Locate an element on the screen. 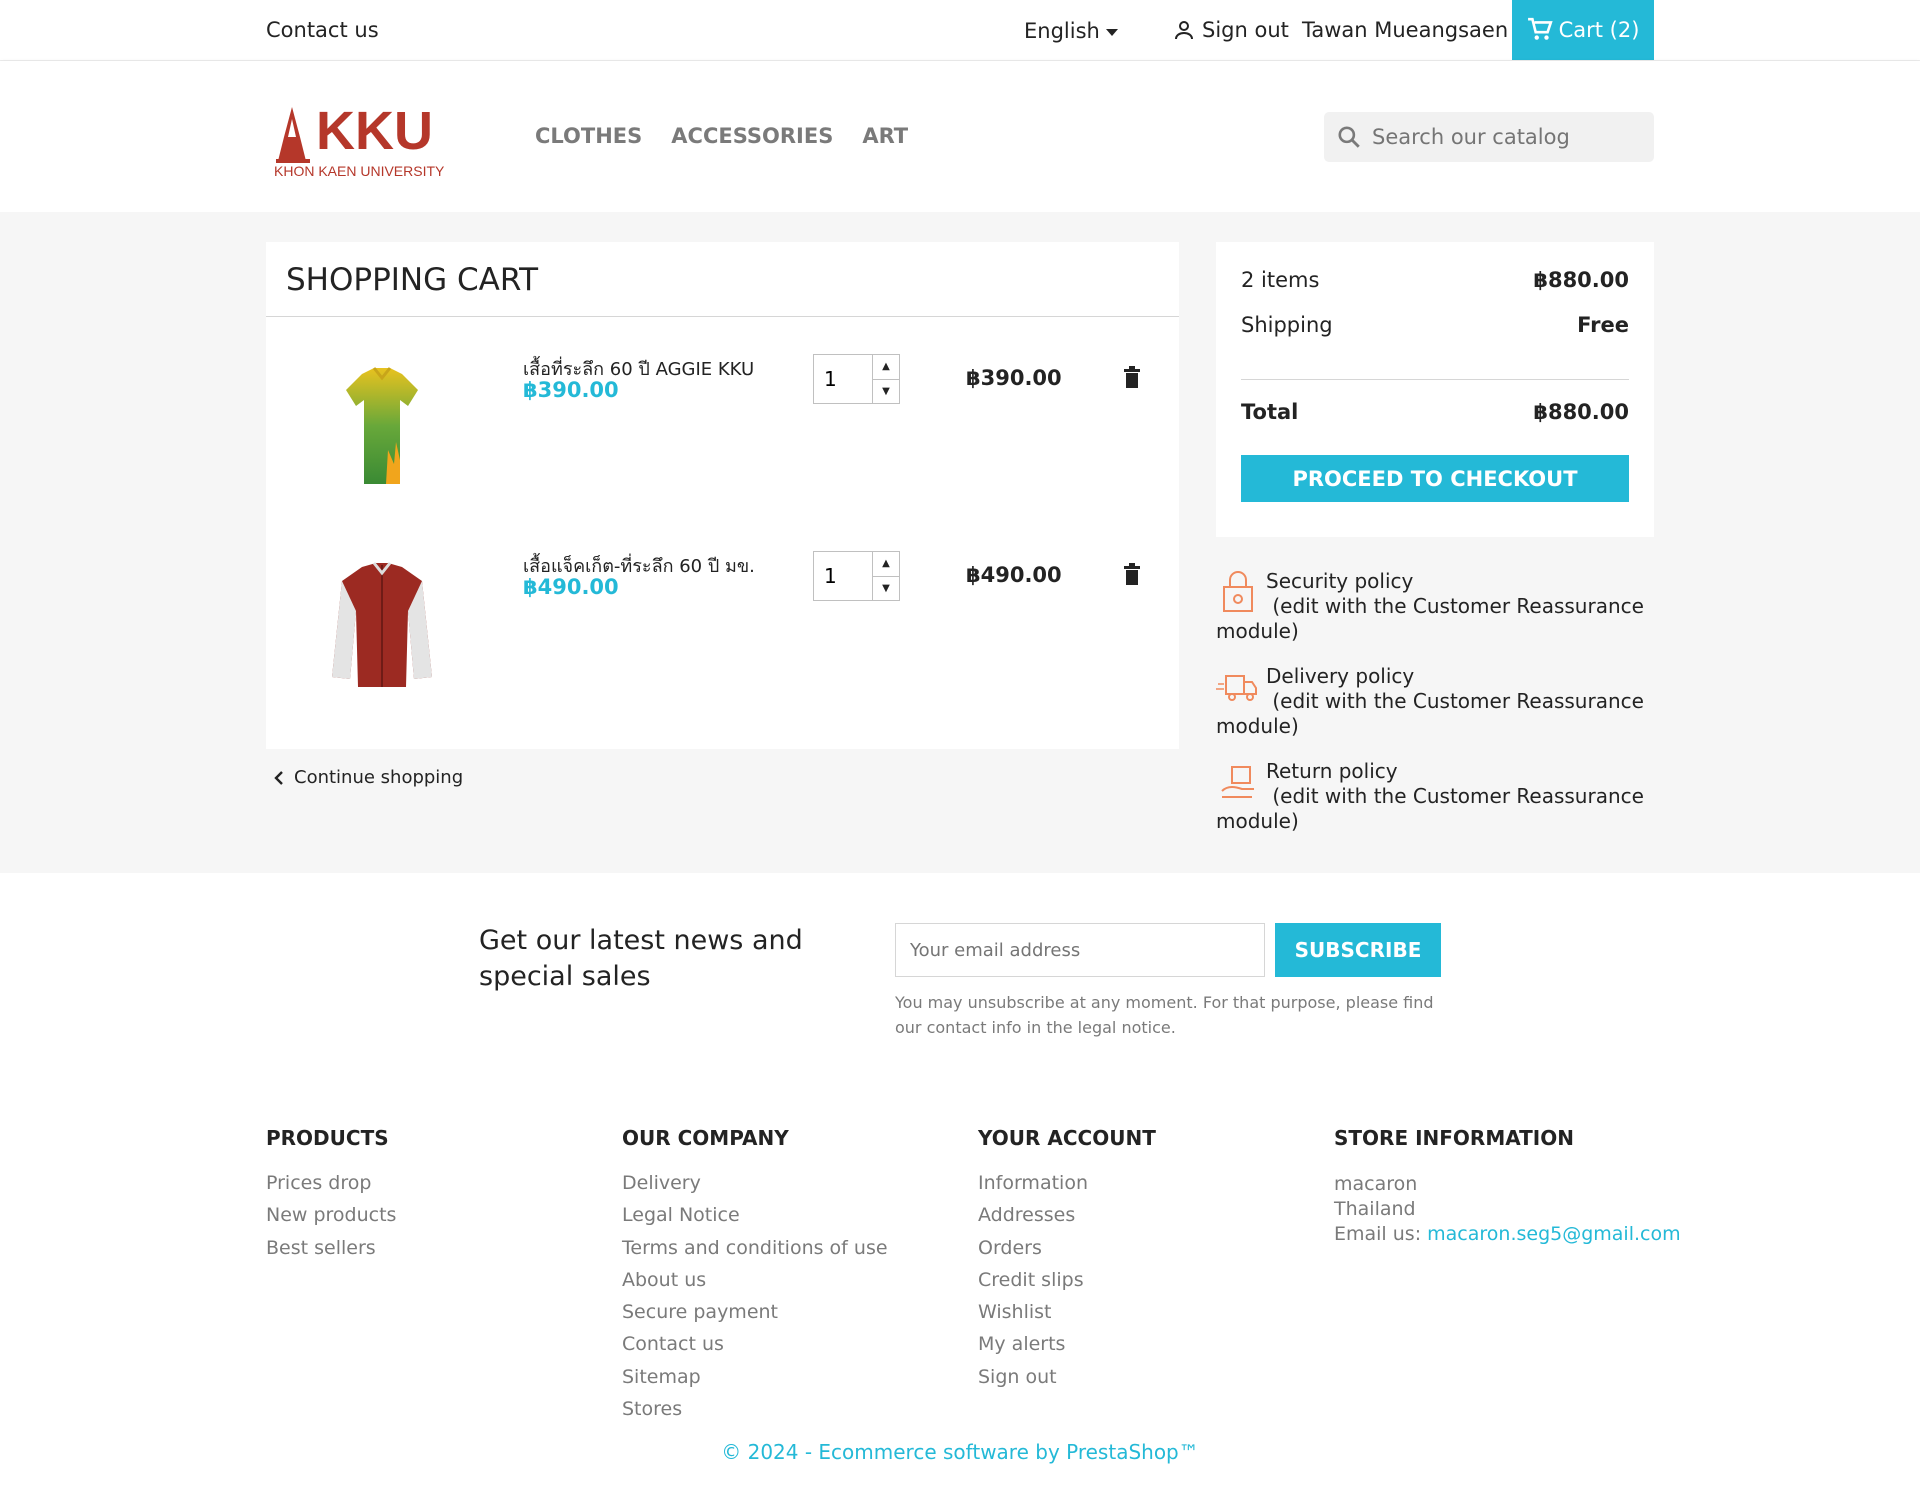 The height and width of the screenshot is (1487, 1920). footer-heading: OUR COMPANY is located at coordinates (705, 1138).